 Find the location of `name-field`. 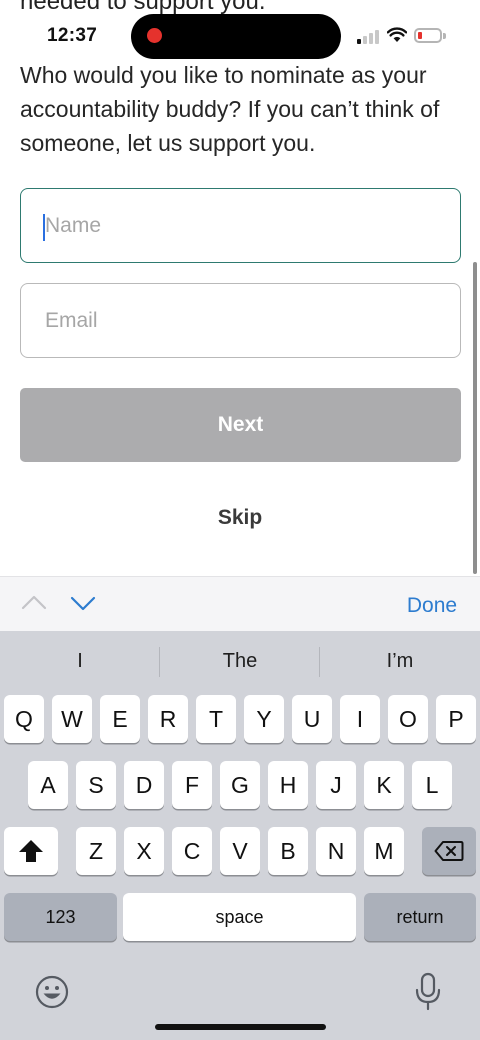

name-field is located at coordinates (240, 225).